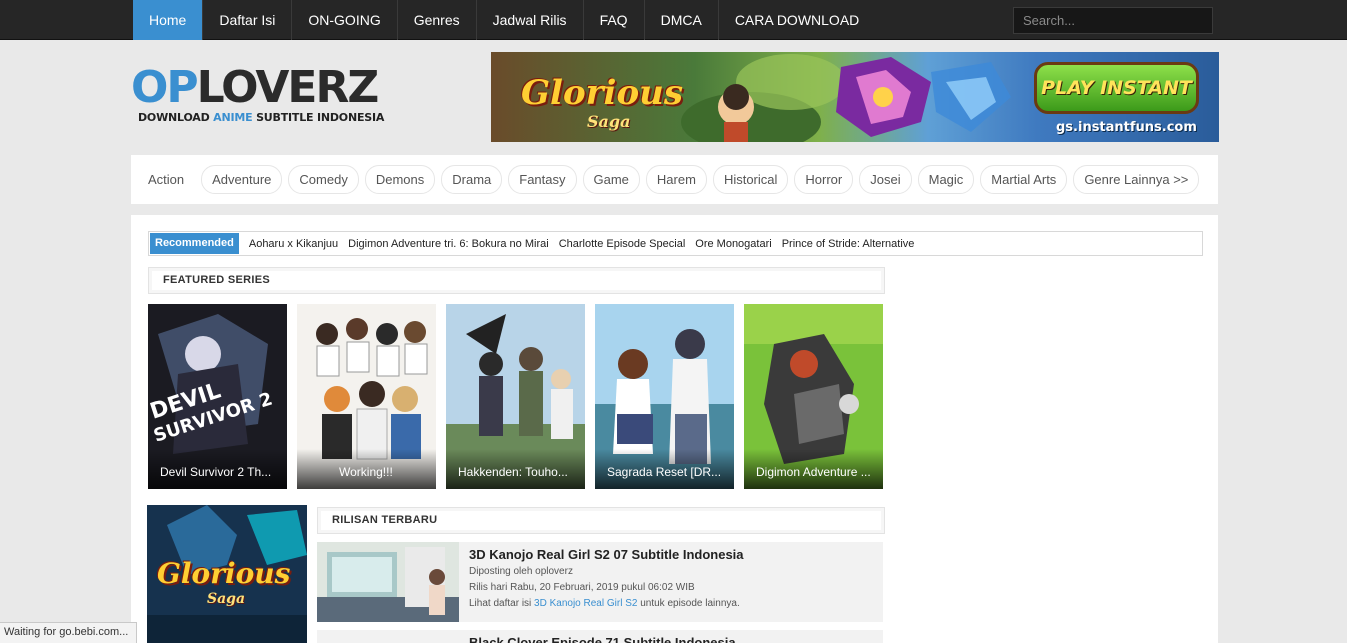 The image size is (1347, 643). What do you see at coordinates (797, 20) in the screenshot?
I see `nav-cara-download: CARA DOWNLOAD` at bounding box center [797, 20].